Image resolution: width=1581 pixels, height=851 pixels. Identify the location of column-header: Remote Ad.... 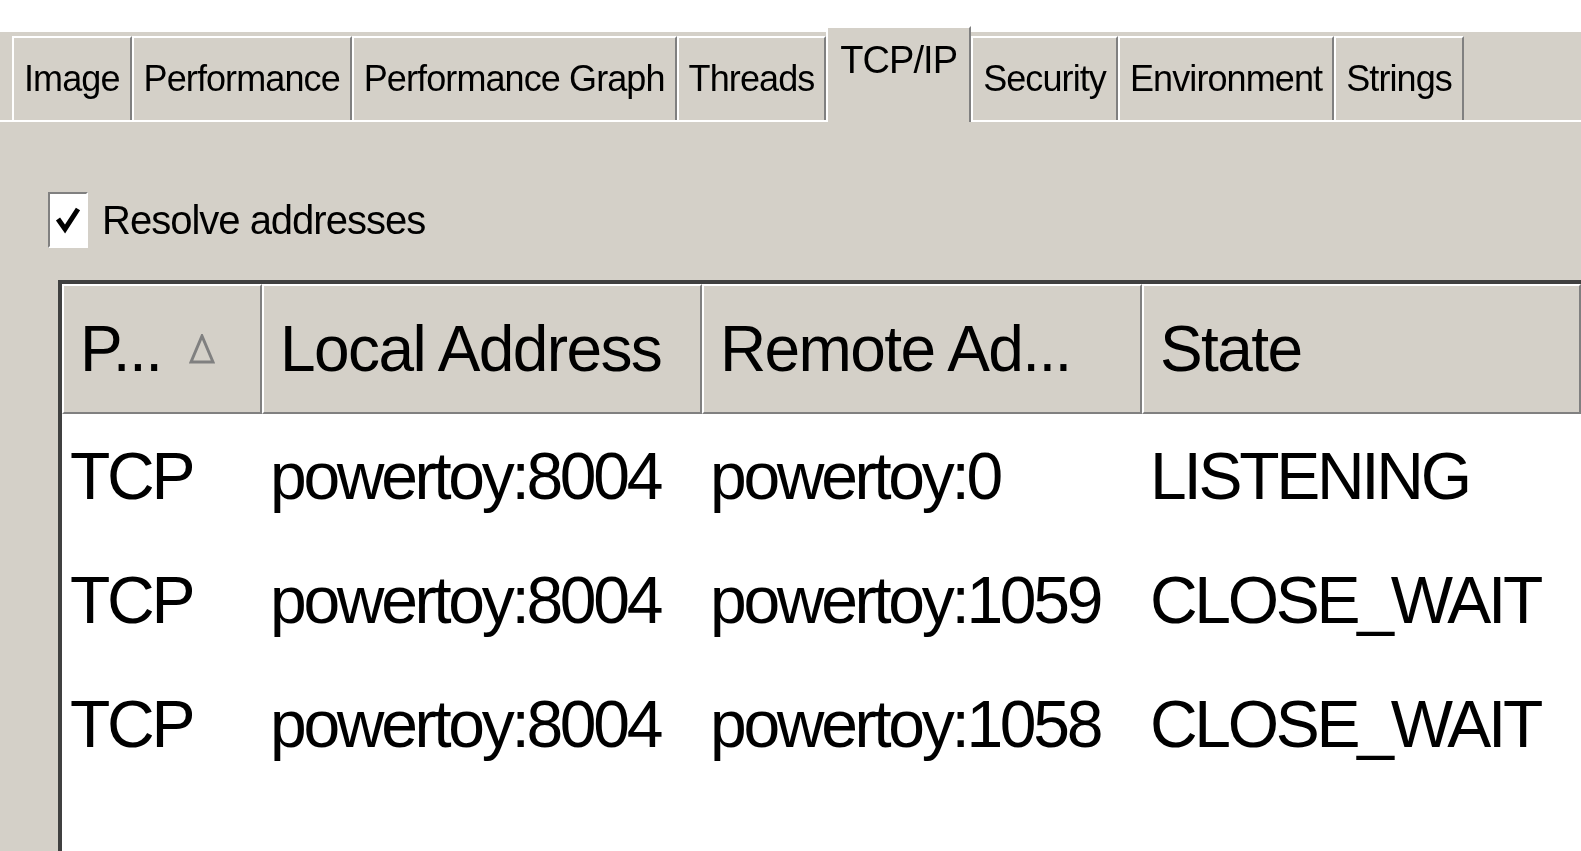
(922, 349).